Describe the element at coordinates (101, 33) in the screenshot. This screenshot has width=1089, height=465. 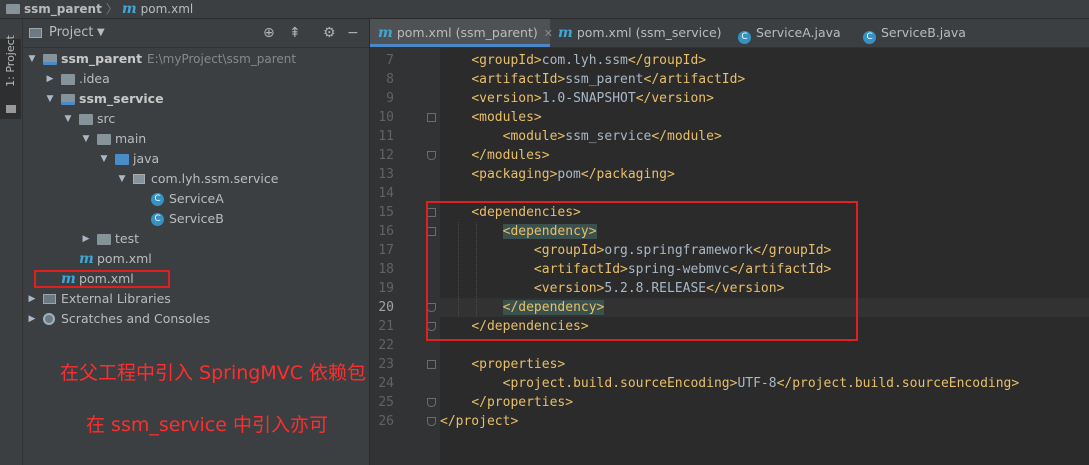
I see `chevron-down-icon: ▼` at that location.